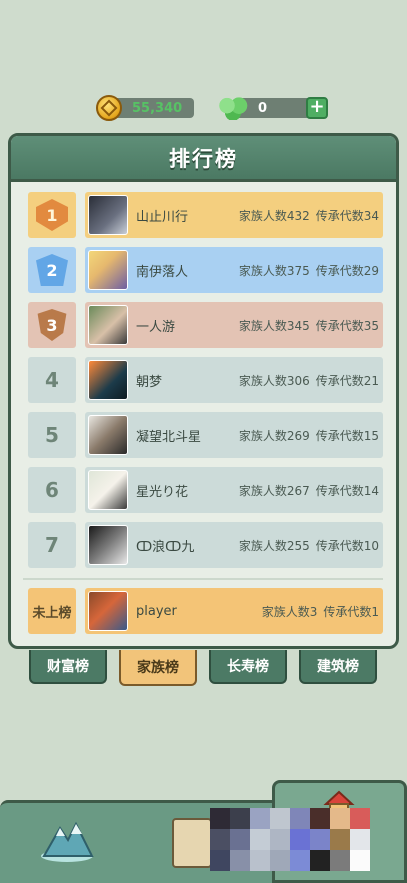  What do you see at coordinates (162, 492) in the screenshot?
I see `player-name: 星光り花` at bounding box center [162, 492].